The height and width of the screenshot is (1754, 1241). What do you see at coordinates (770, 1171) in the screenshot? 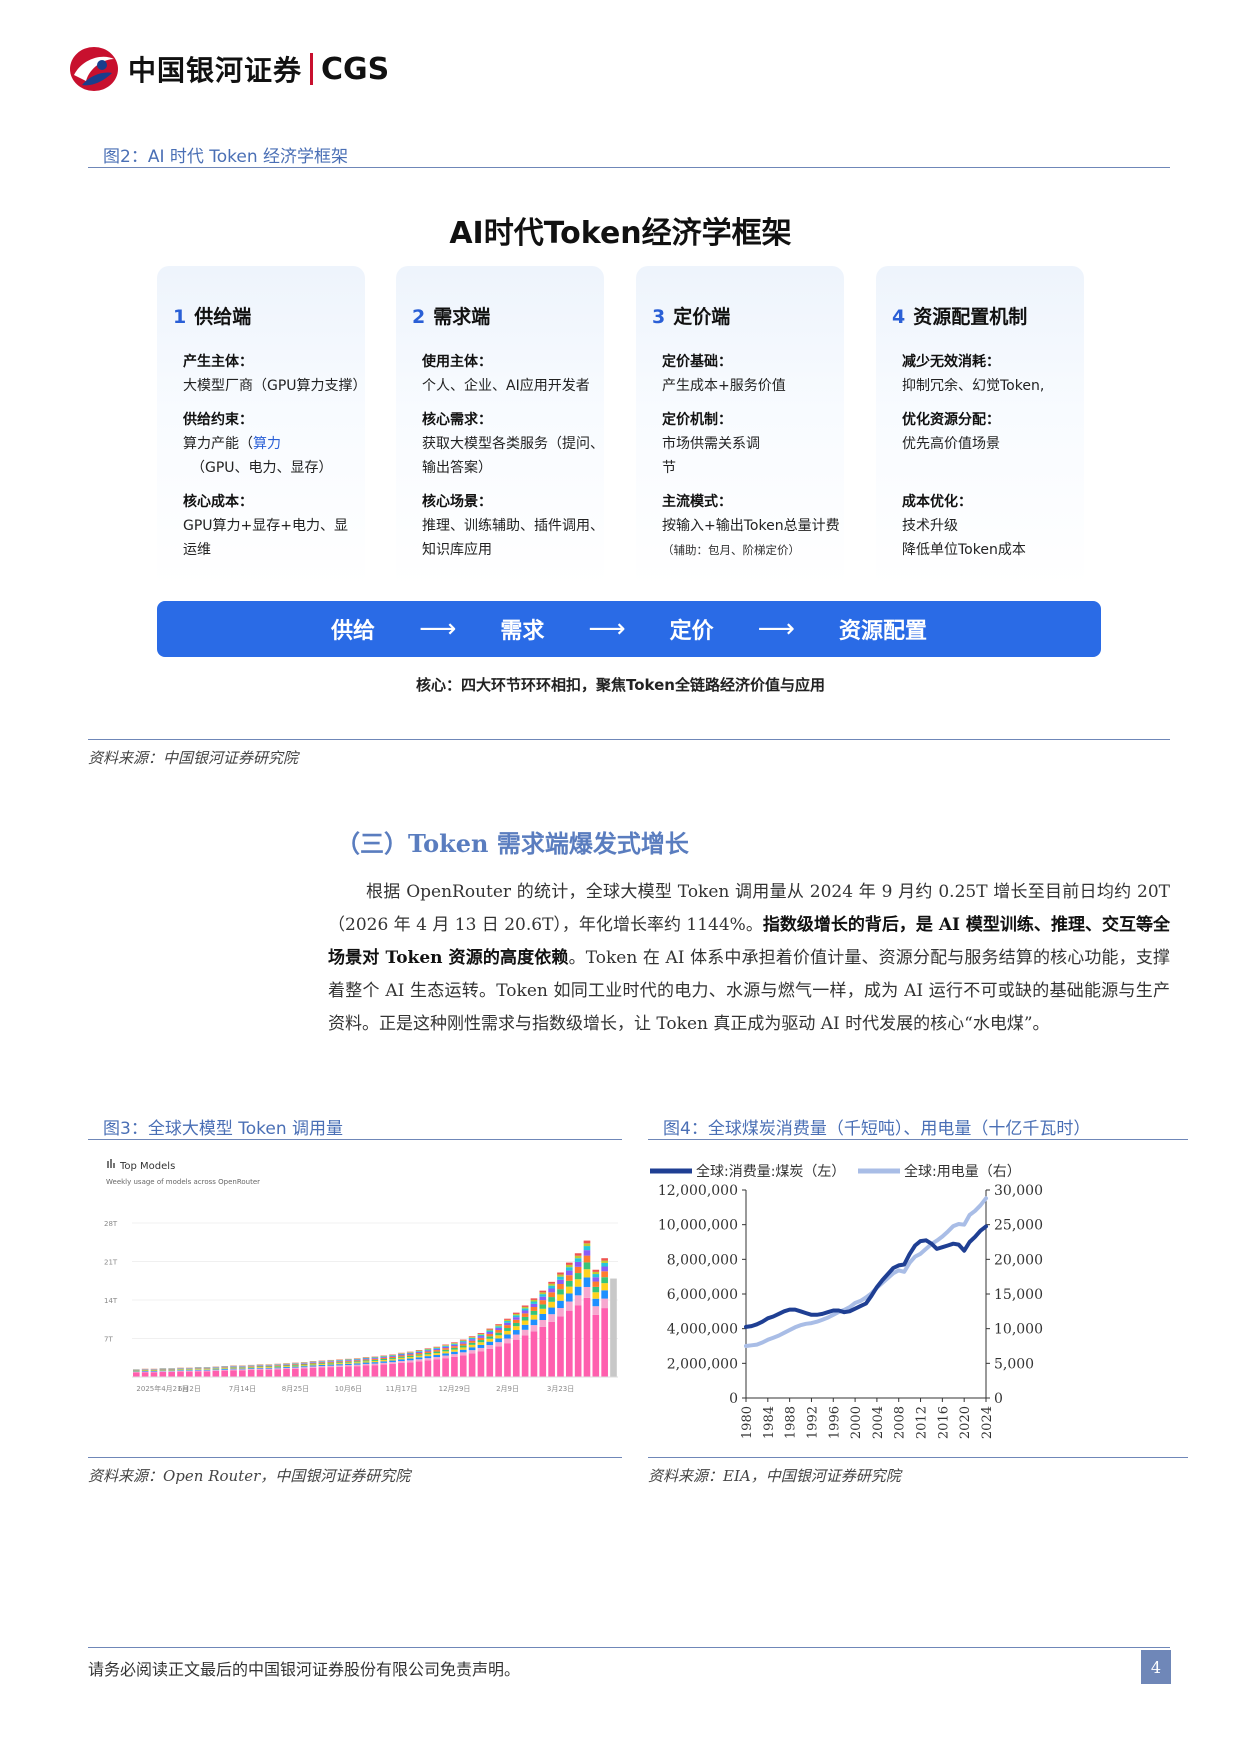
I see `legend-label: 全球:消费量:煤炭（左）` at bounding box center [770, 1171].